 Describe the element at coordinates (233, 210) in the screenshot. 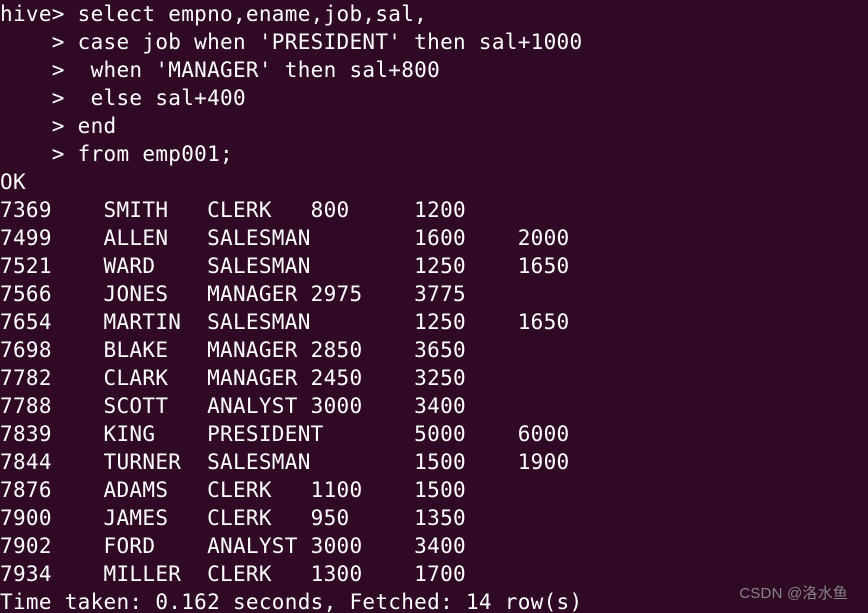

I see `result-row: 7369 SMITH CLERK 800 1200` at that location.